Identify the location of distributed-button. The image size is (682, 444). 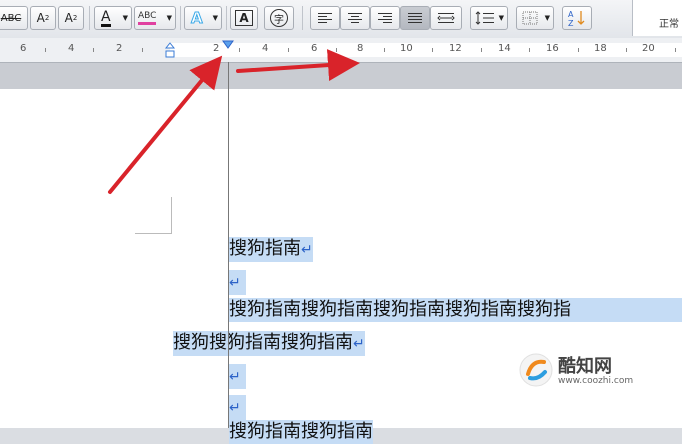
(446, 18).